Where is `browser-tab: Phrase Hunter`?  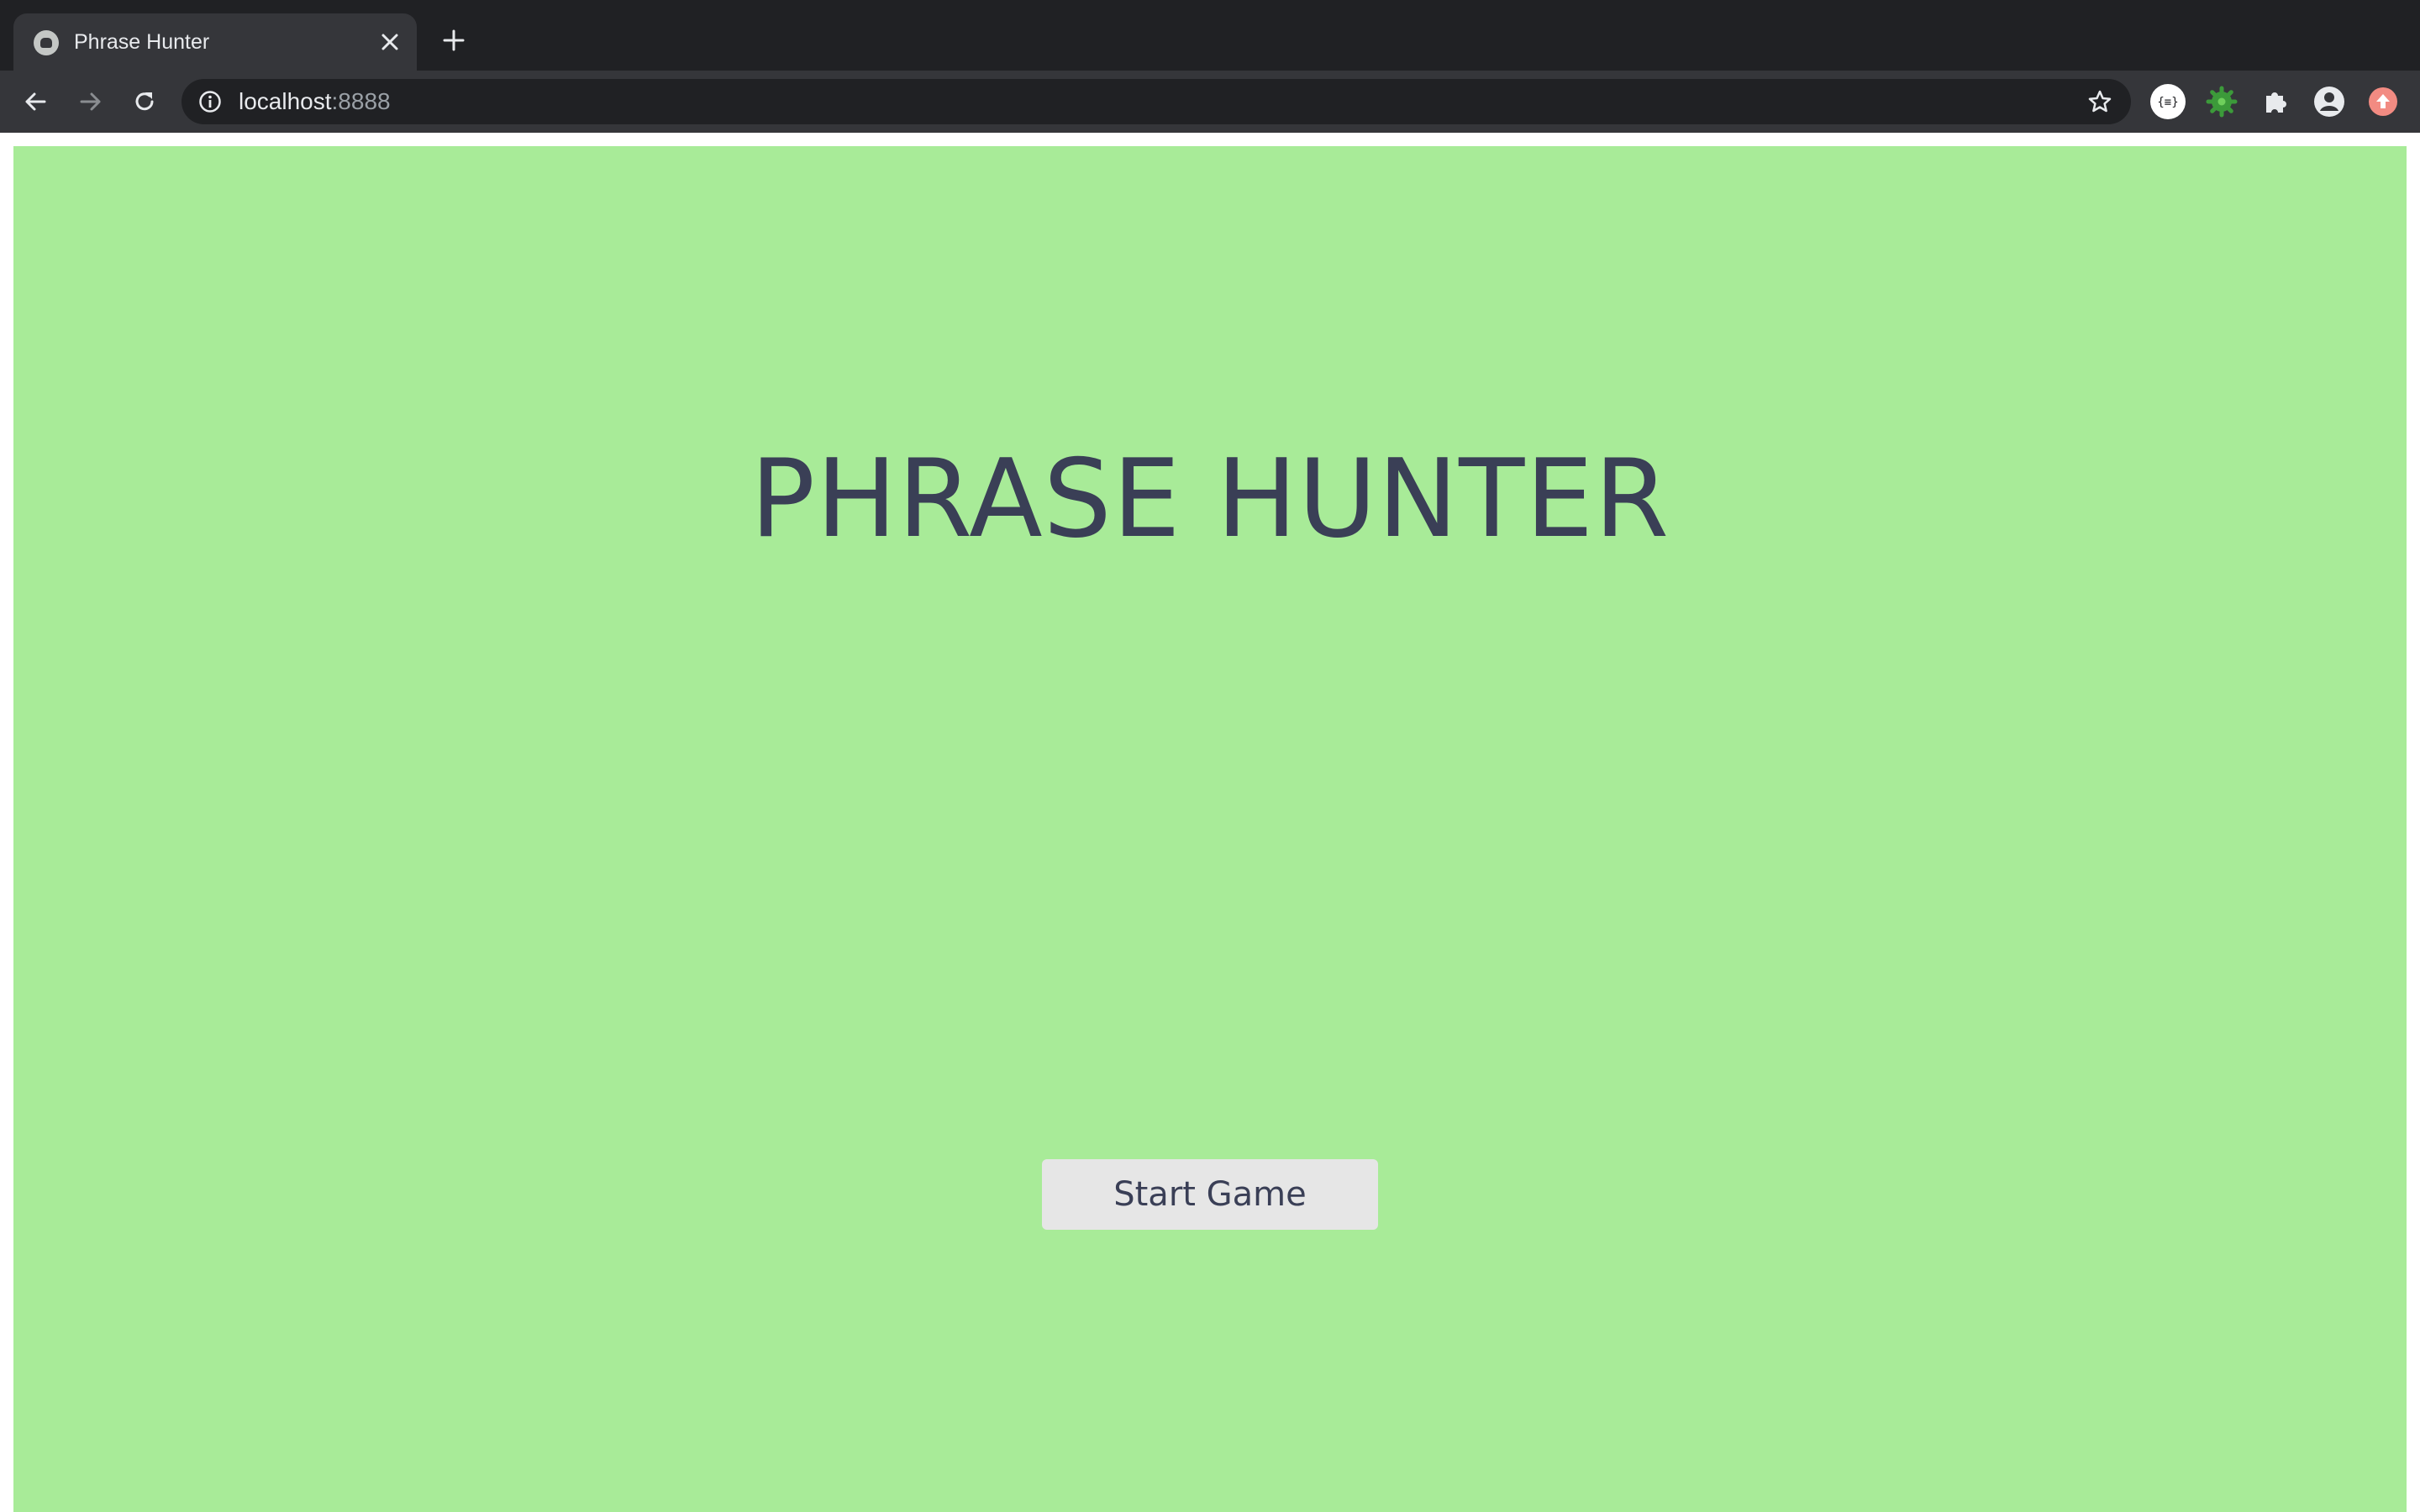 browser-tab: Phrase Hunter is located at coordinates (215, 42).